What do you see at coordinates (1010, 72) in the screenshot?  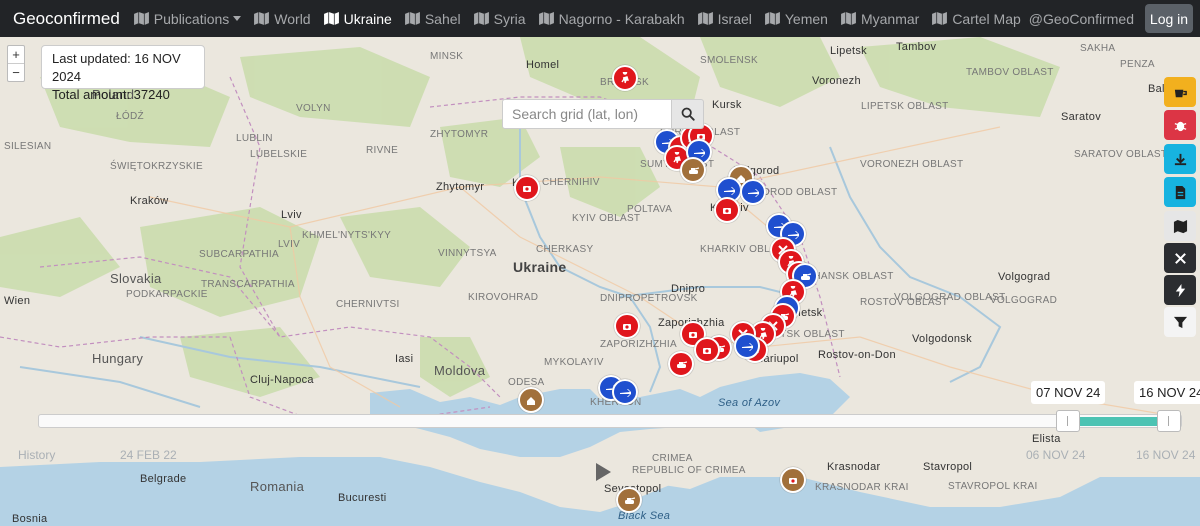 I see `map-label-region: TAMBOV OBLAST` at bounding box center [1010, 72].